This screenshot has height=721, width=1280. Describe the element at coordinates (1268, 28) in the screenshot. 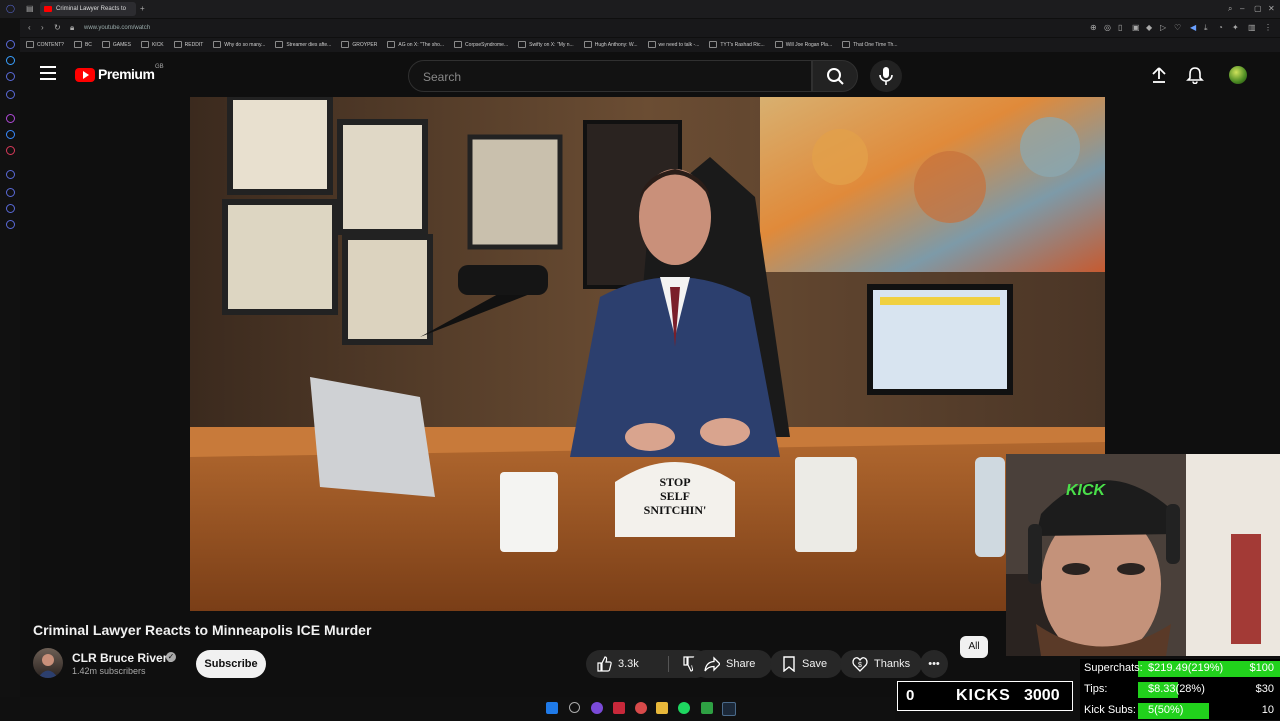

I see `menu-dots-icon: ⋮` at that location.